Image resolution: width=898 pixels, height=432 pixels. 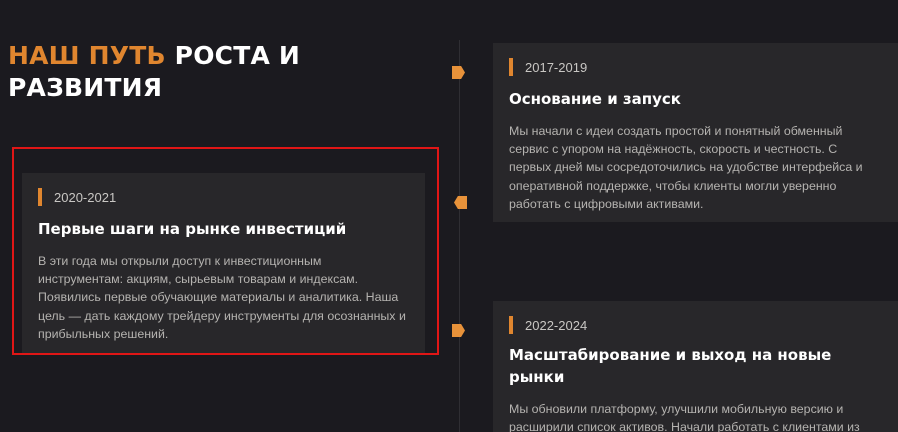 What do you see at coordinates (695, 325) in the screenshot?
I see `year-row: 2022-2024` at bounding box center [695, 325].